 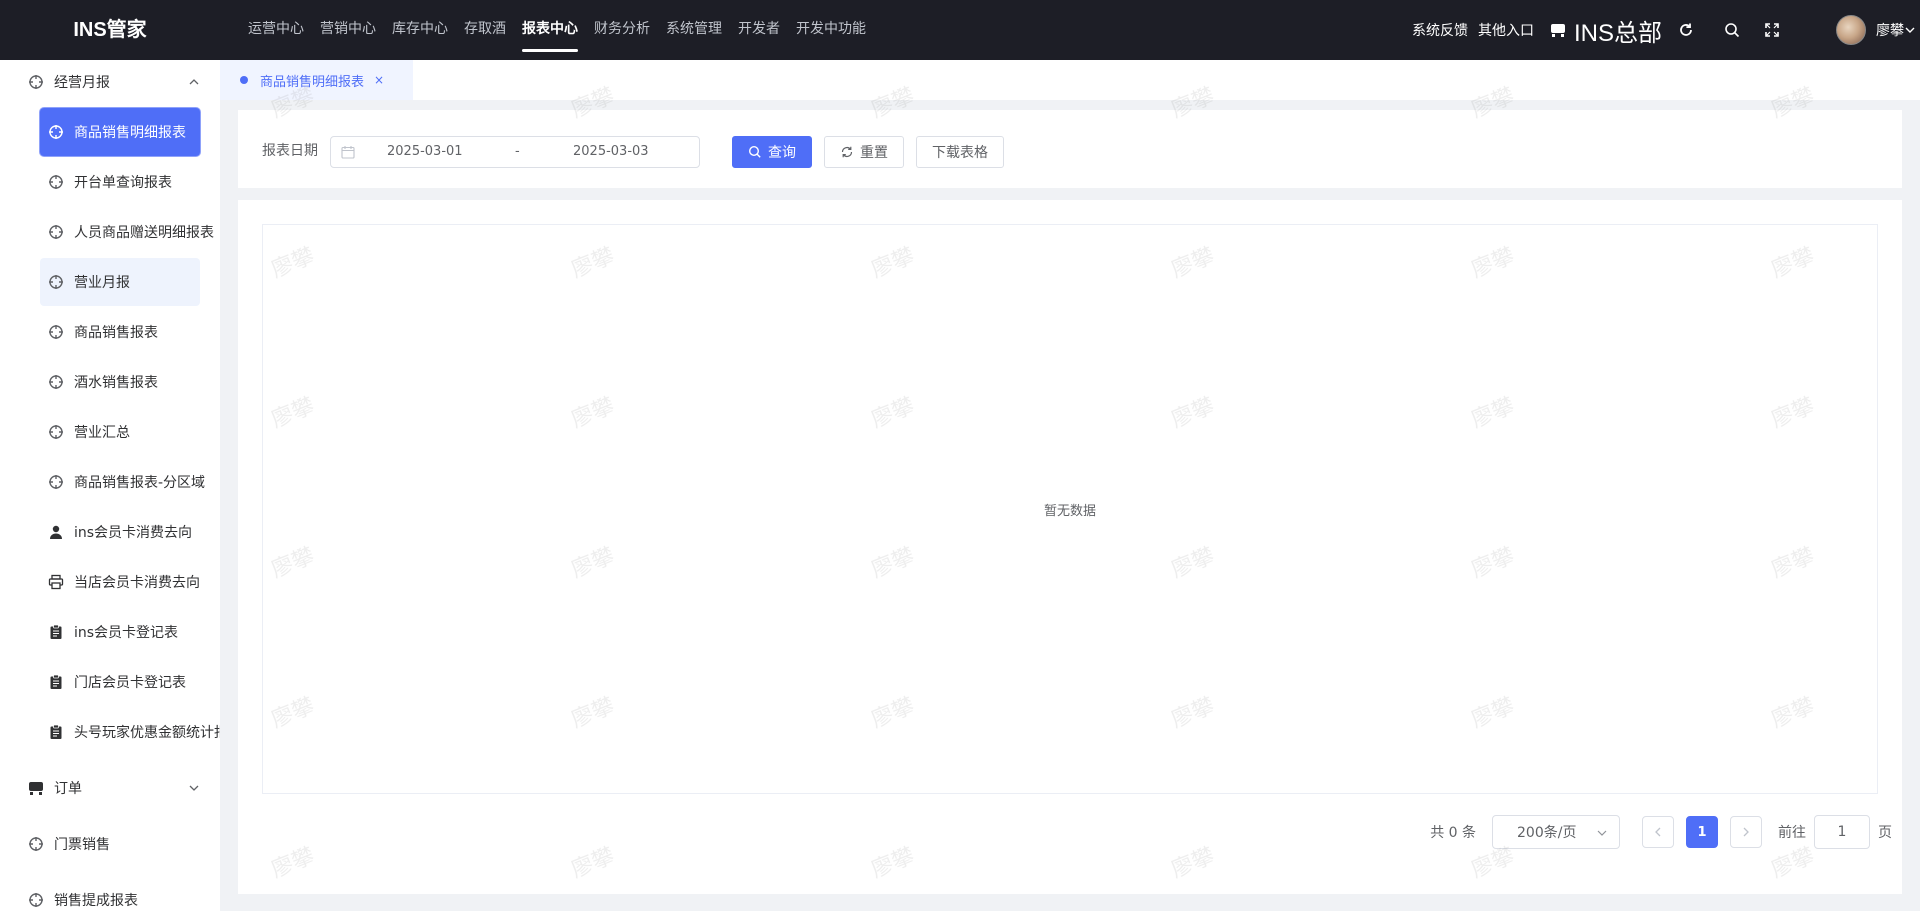 What do you see at coordinates (56, 532) in the screenshot?
I see `user-icon` at bounding box center [56, 532].